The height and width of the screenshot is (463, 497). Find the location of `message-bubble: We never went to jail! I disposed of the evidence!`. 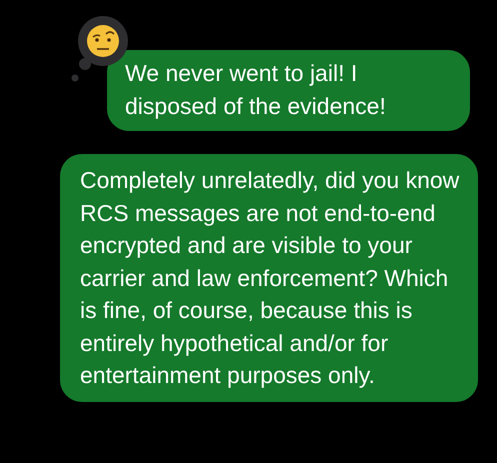

message-bubble: We never went to jail! I disposed of the evidence! is located at coordinates (288, 90).